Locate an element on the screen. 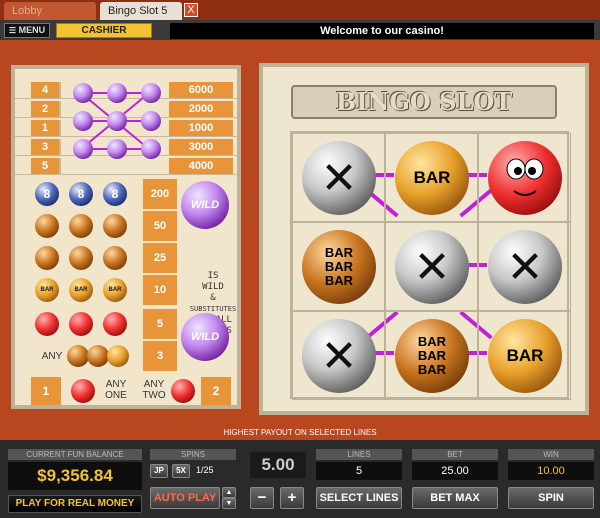 The image size is (600, 518). select-lines-button: SELECT LINES is located at coordinates (359, 498).